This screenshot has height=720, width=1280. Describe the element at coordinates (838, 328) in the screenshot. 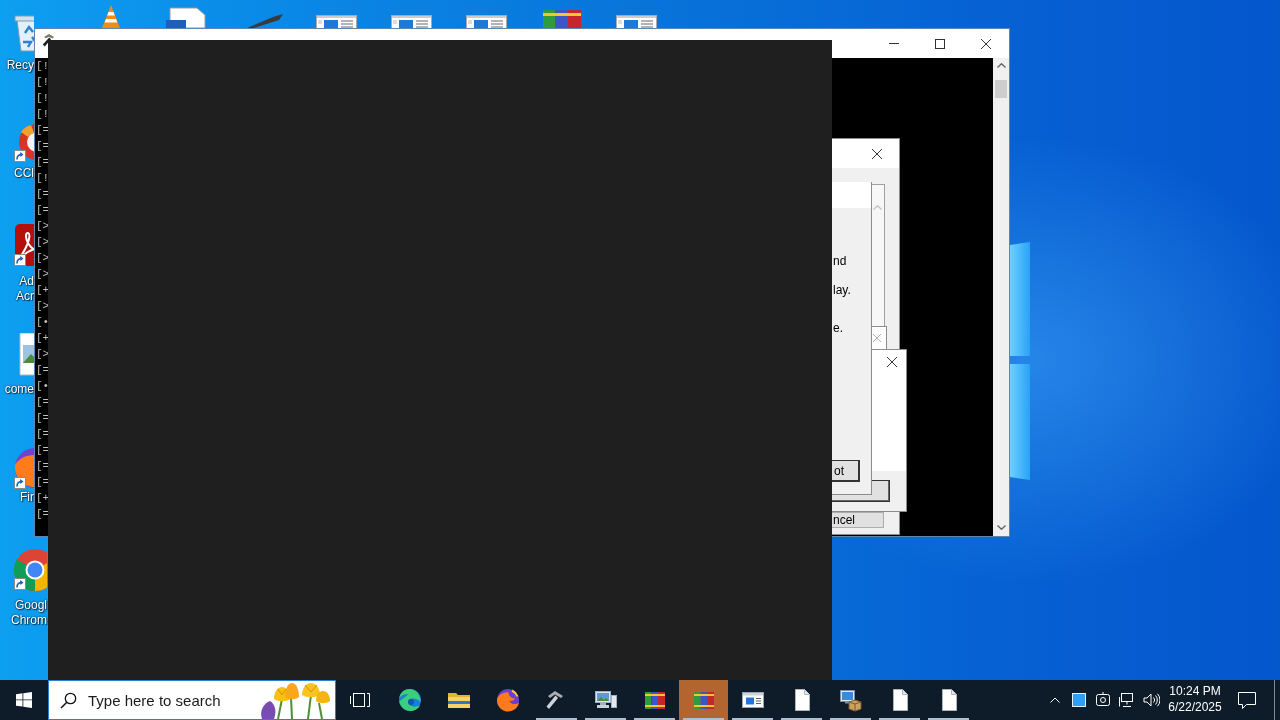

I see `dialog-text: e.` at that location.